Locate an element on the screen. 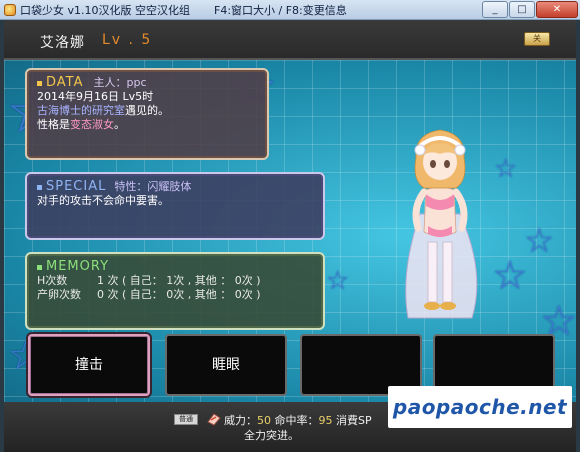 The image size is (580, 452). personality-prefix: 性格是 is located at coordinates (53, 124).